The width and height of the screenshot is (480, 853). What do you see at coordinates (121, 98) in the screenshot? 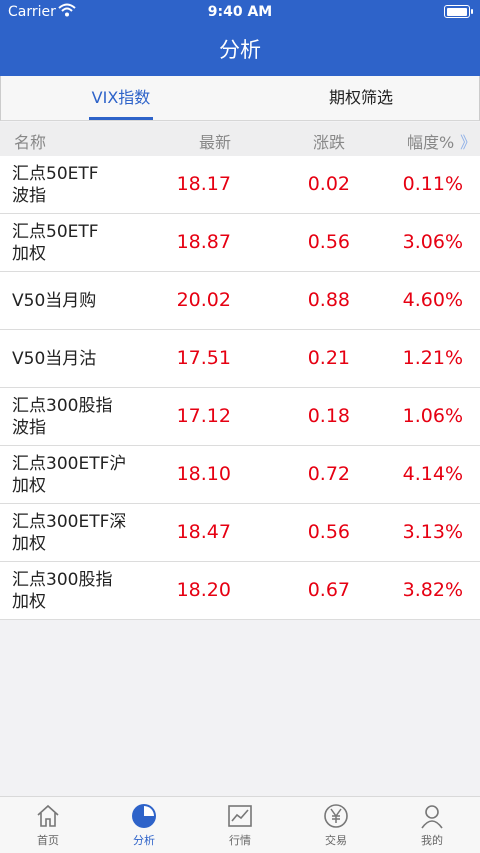
I see `tab-vix: VIX指数` at bounding box center [121, 98].